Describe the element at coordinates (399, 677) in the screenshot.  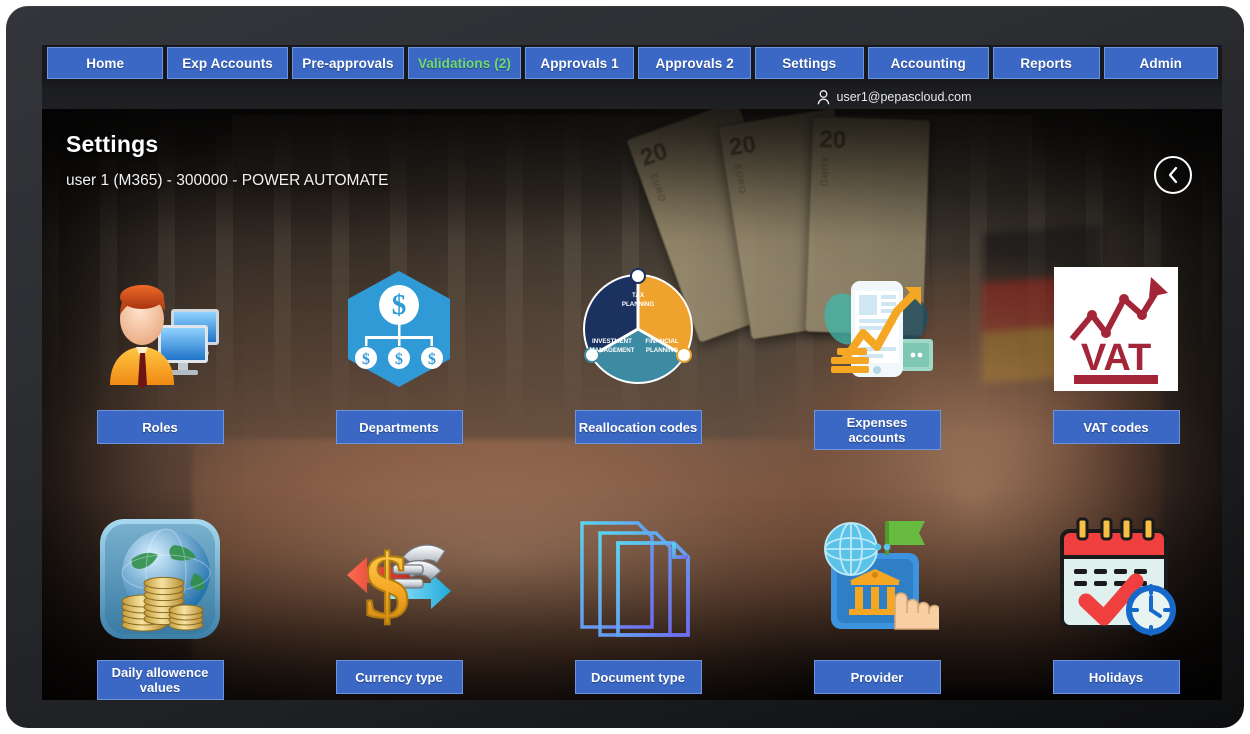
I see `settings-tile-label: Currency type` at that location.